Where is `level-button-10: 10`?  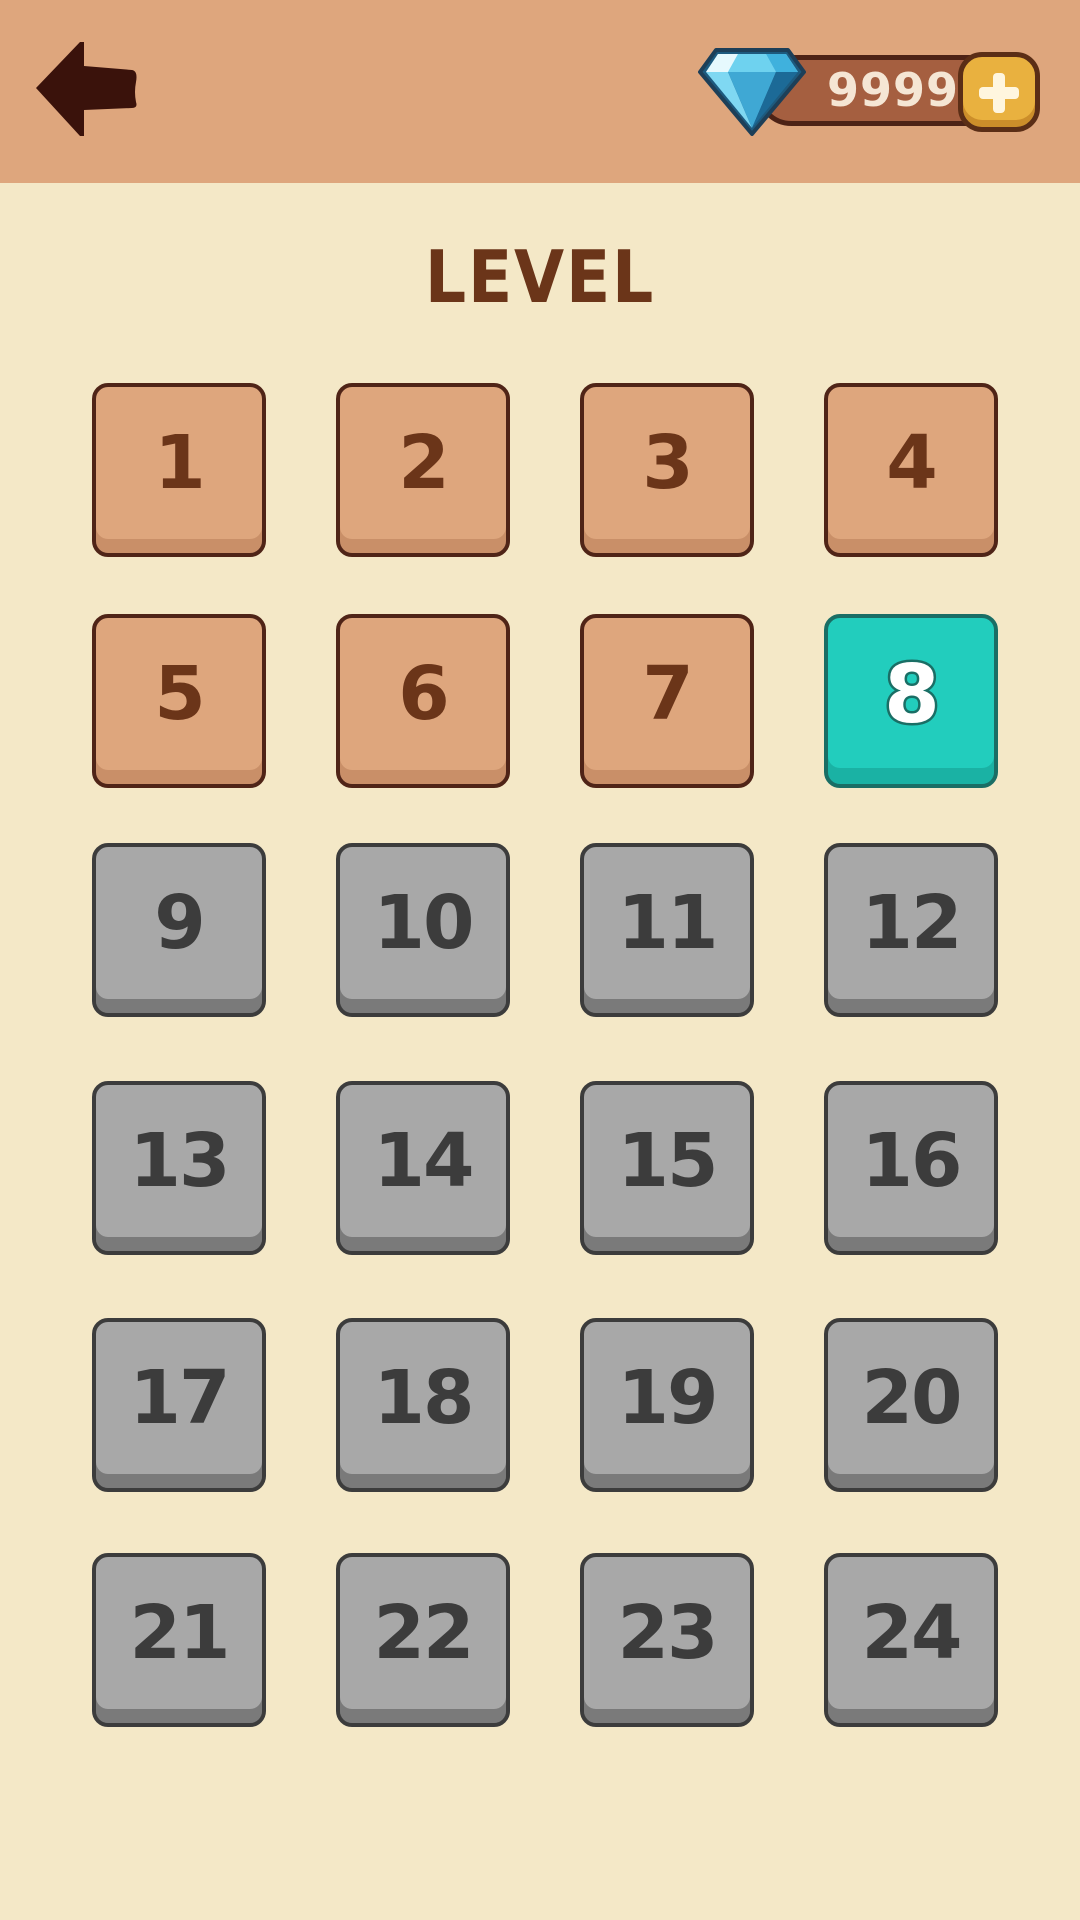 level-button-10: 10 is located at coordinates (423, 930).